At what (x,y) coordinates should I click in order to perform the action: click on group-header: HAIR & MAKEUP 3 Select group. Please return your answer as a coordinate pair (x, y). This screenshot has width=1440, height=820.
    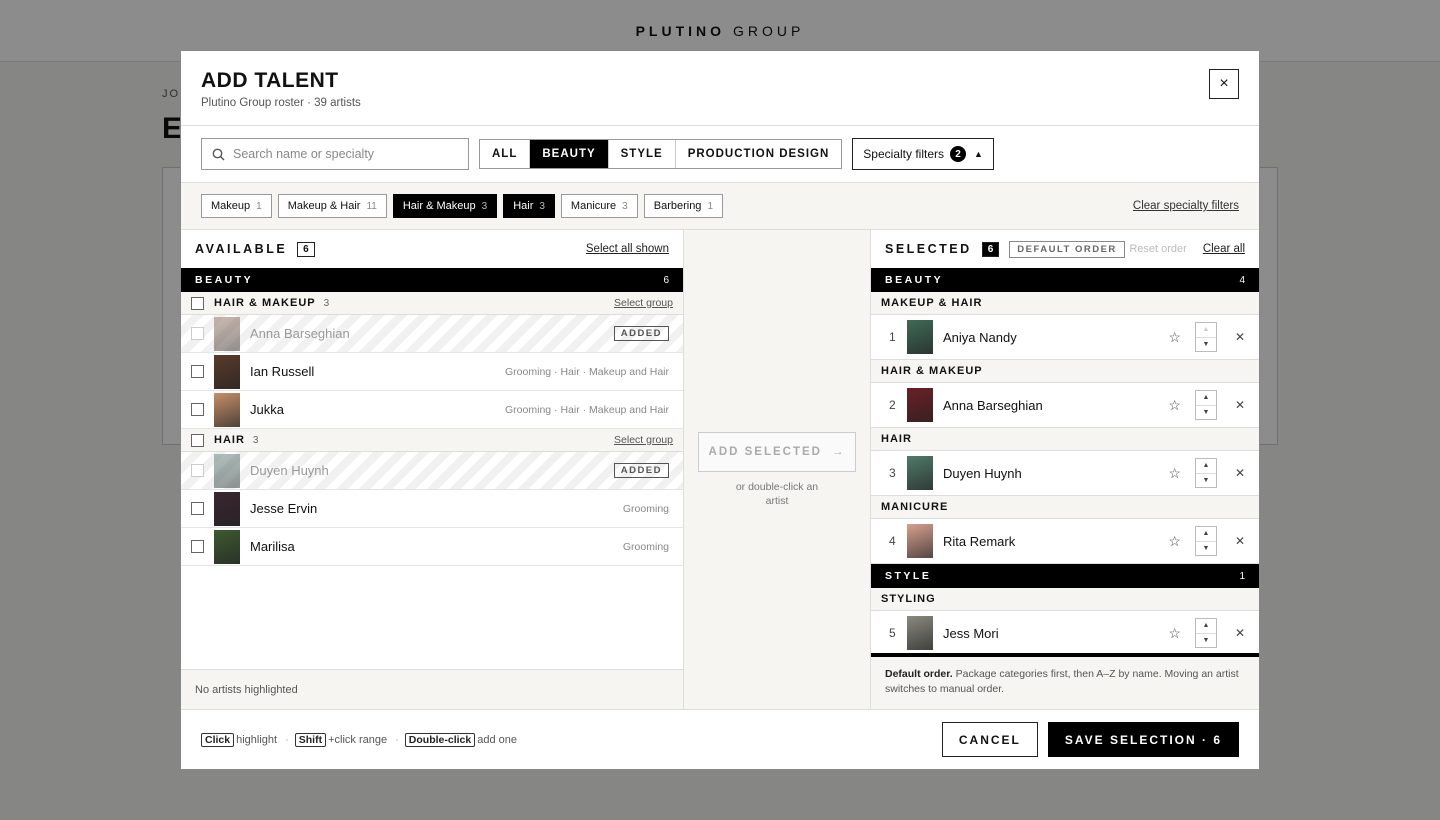
    Looking at the image, I should click on (432, 303).